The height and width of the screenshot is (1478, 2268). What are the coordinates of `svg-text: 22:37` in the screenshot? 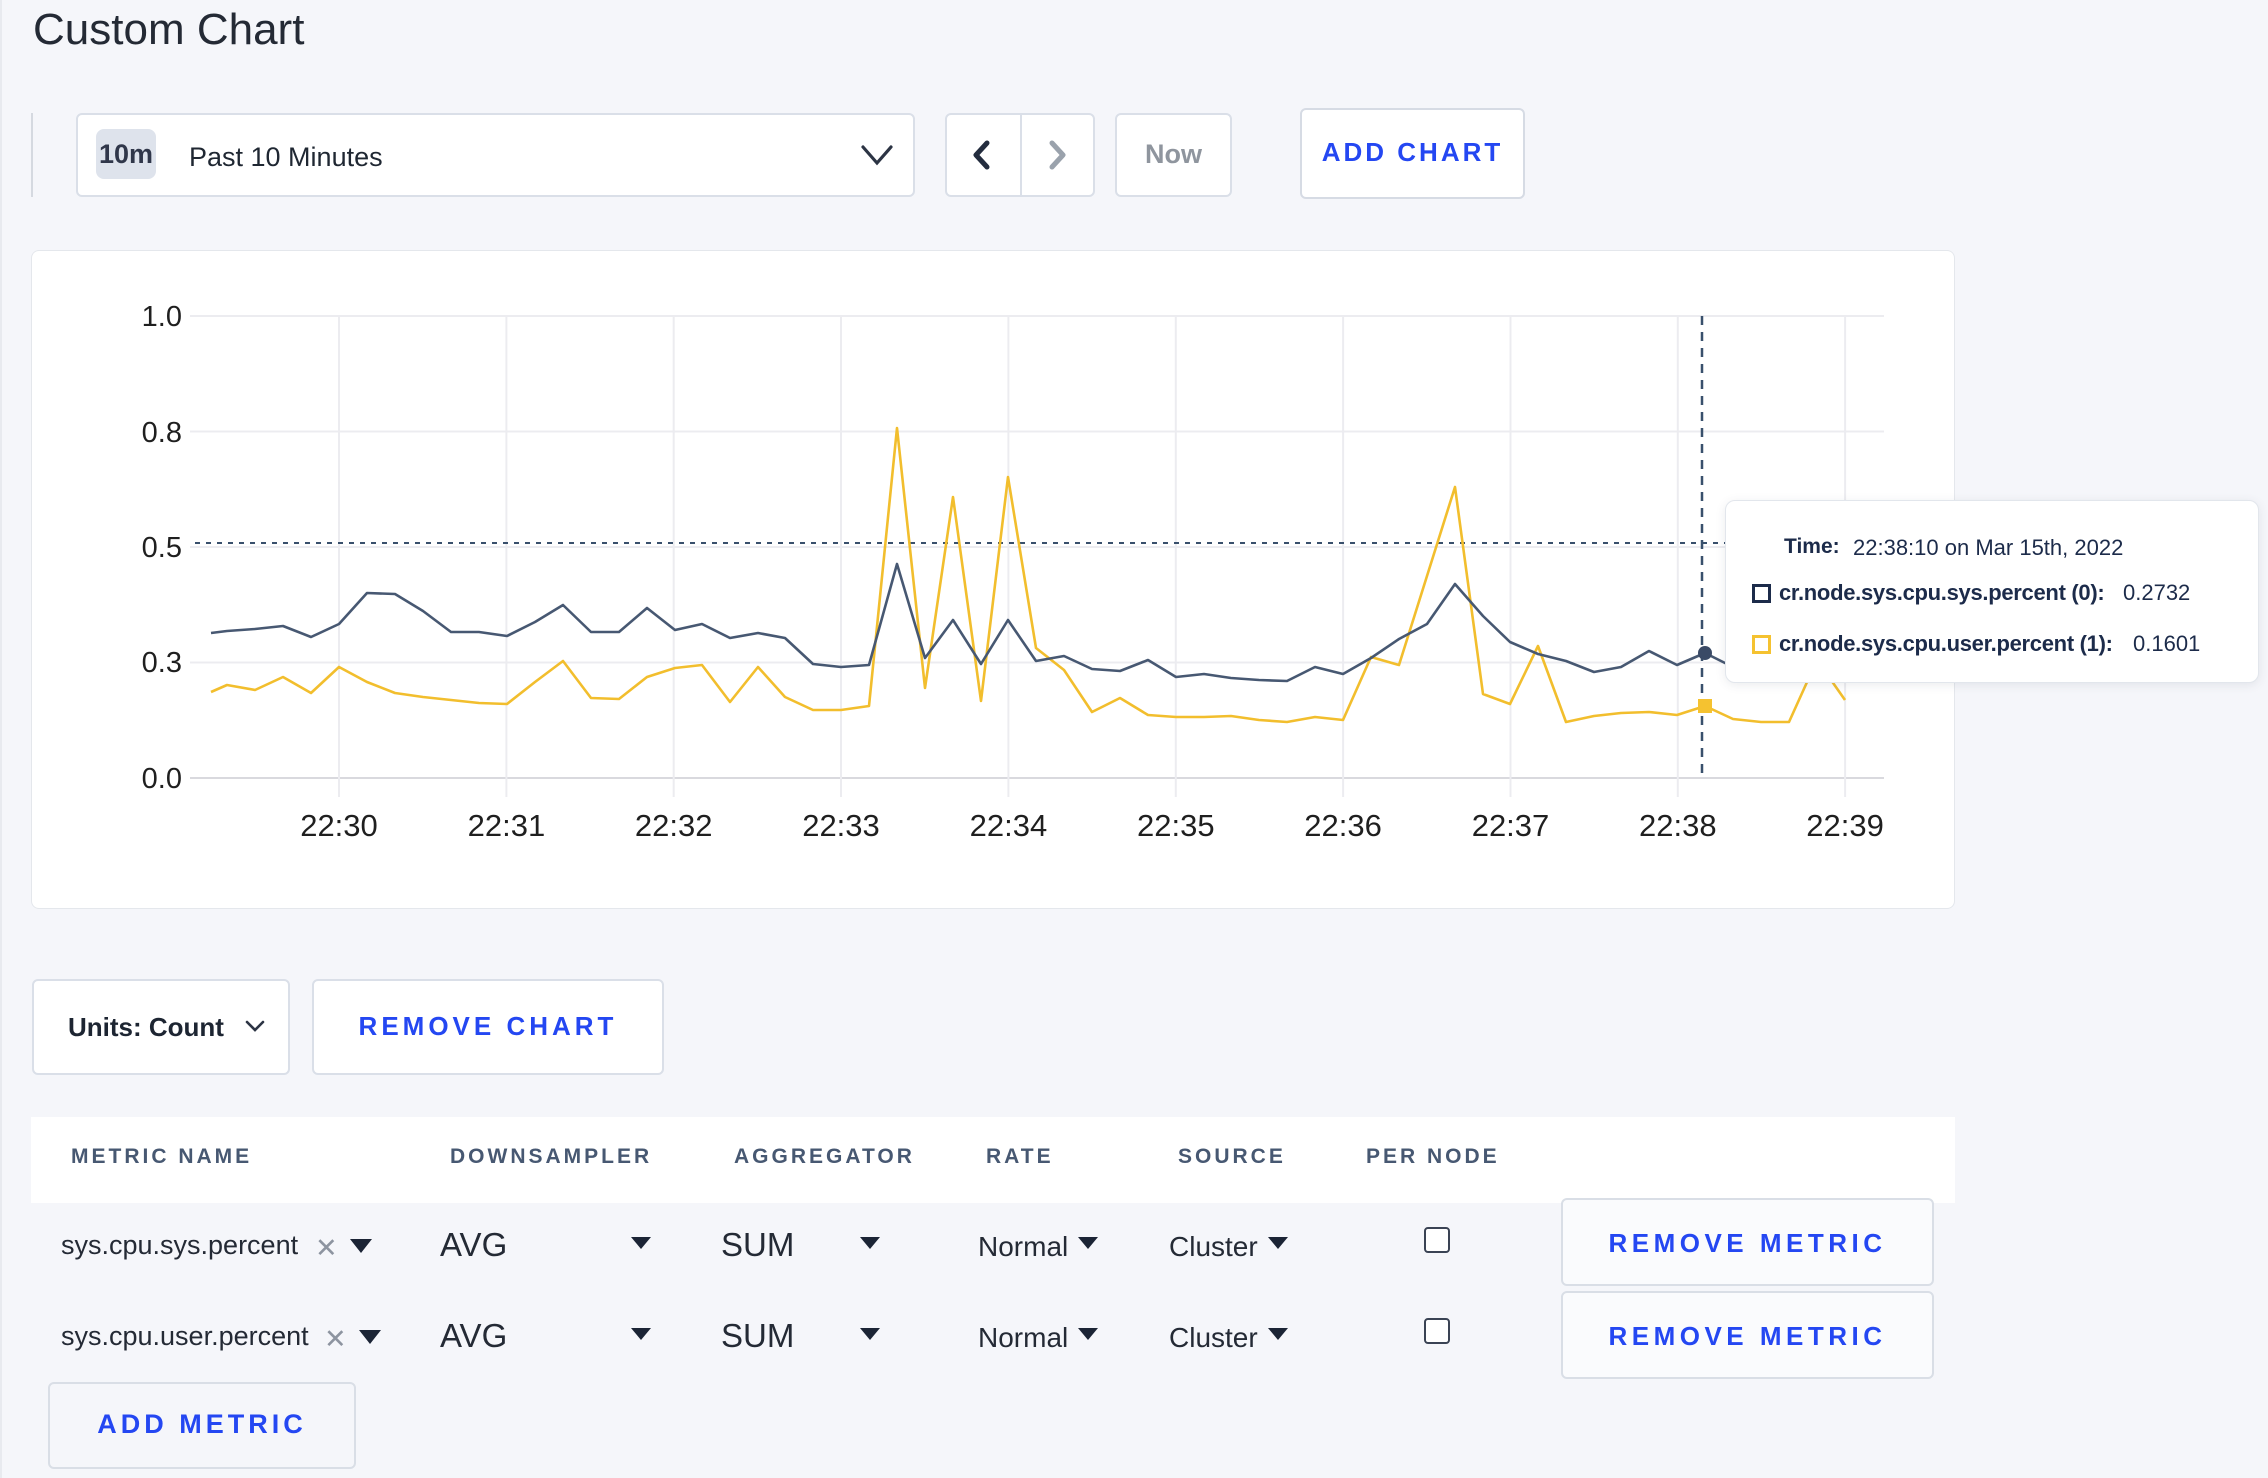 It's located at (1511, 825).